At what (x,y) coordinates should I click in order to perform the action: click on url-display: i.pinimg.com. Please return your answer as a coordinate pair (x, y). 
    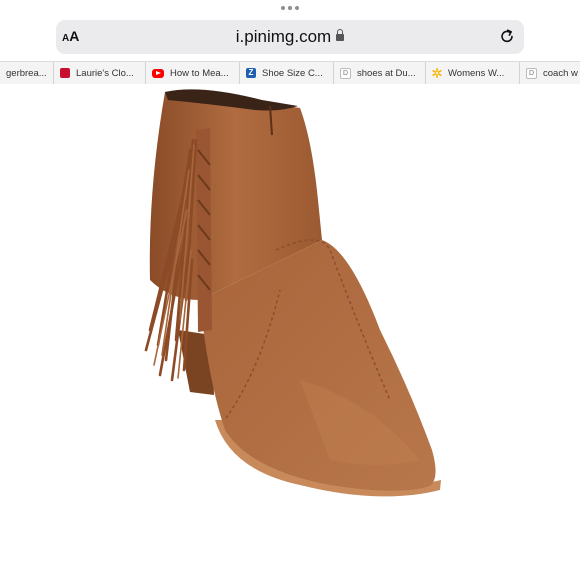
    Looking at the image, I should click on (290, 37).